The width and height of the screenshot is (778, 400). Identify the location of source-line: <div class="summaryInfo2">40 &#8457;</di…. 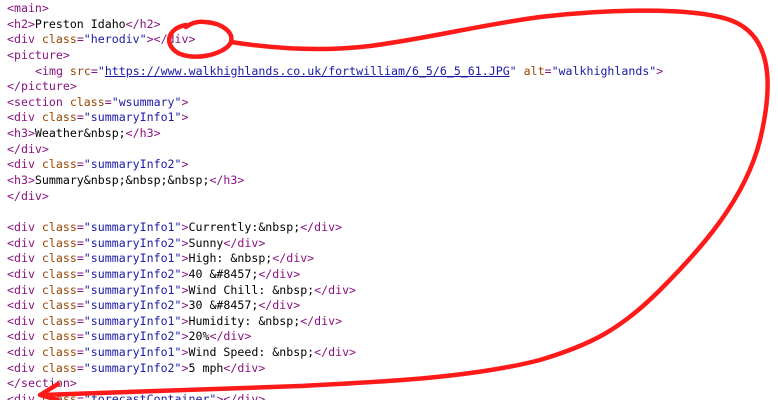
(335, 275).